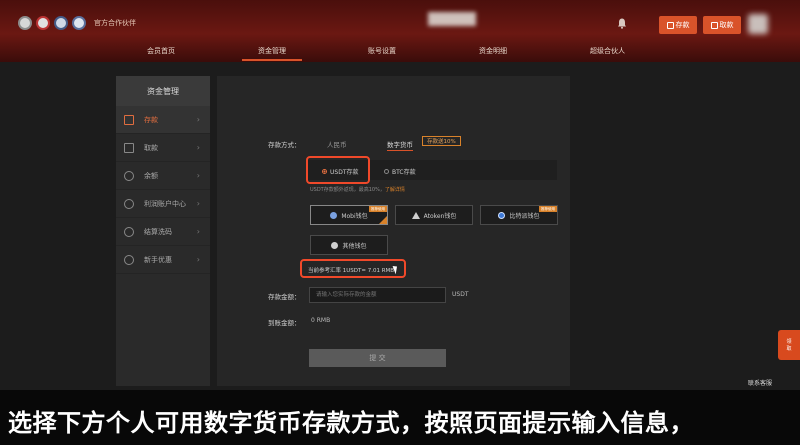 Image resolution: width=800 pixels, height=445 pixels. I want to click on header-deposit-button: 存款, so click(678, 25).